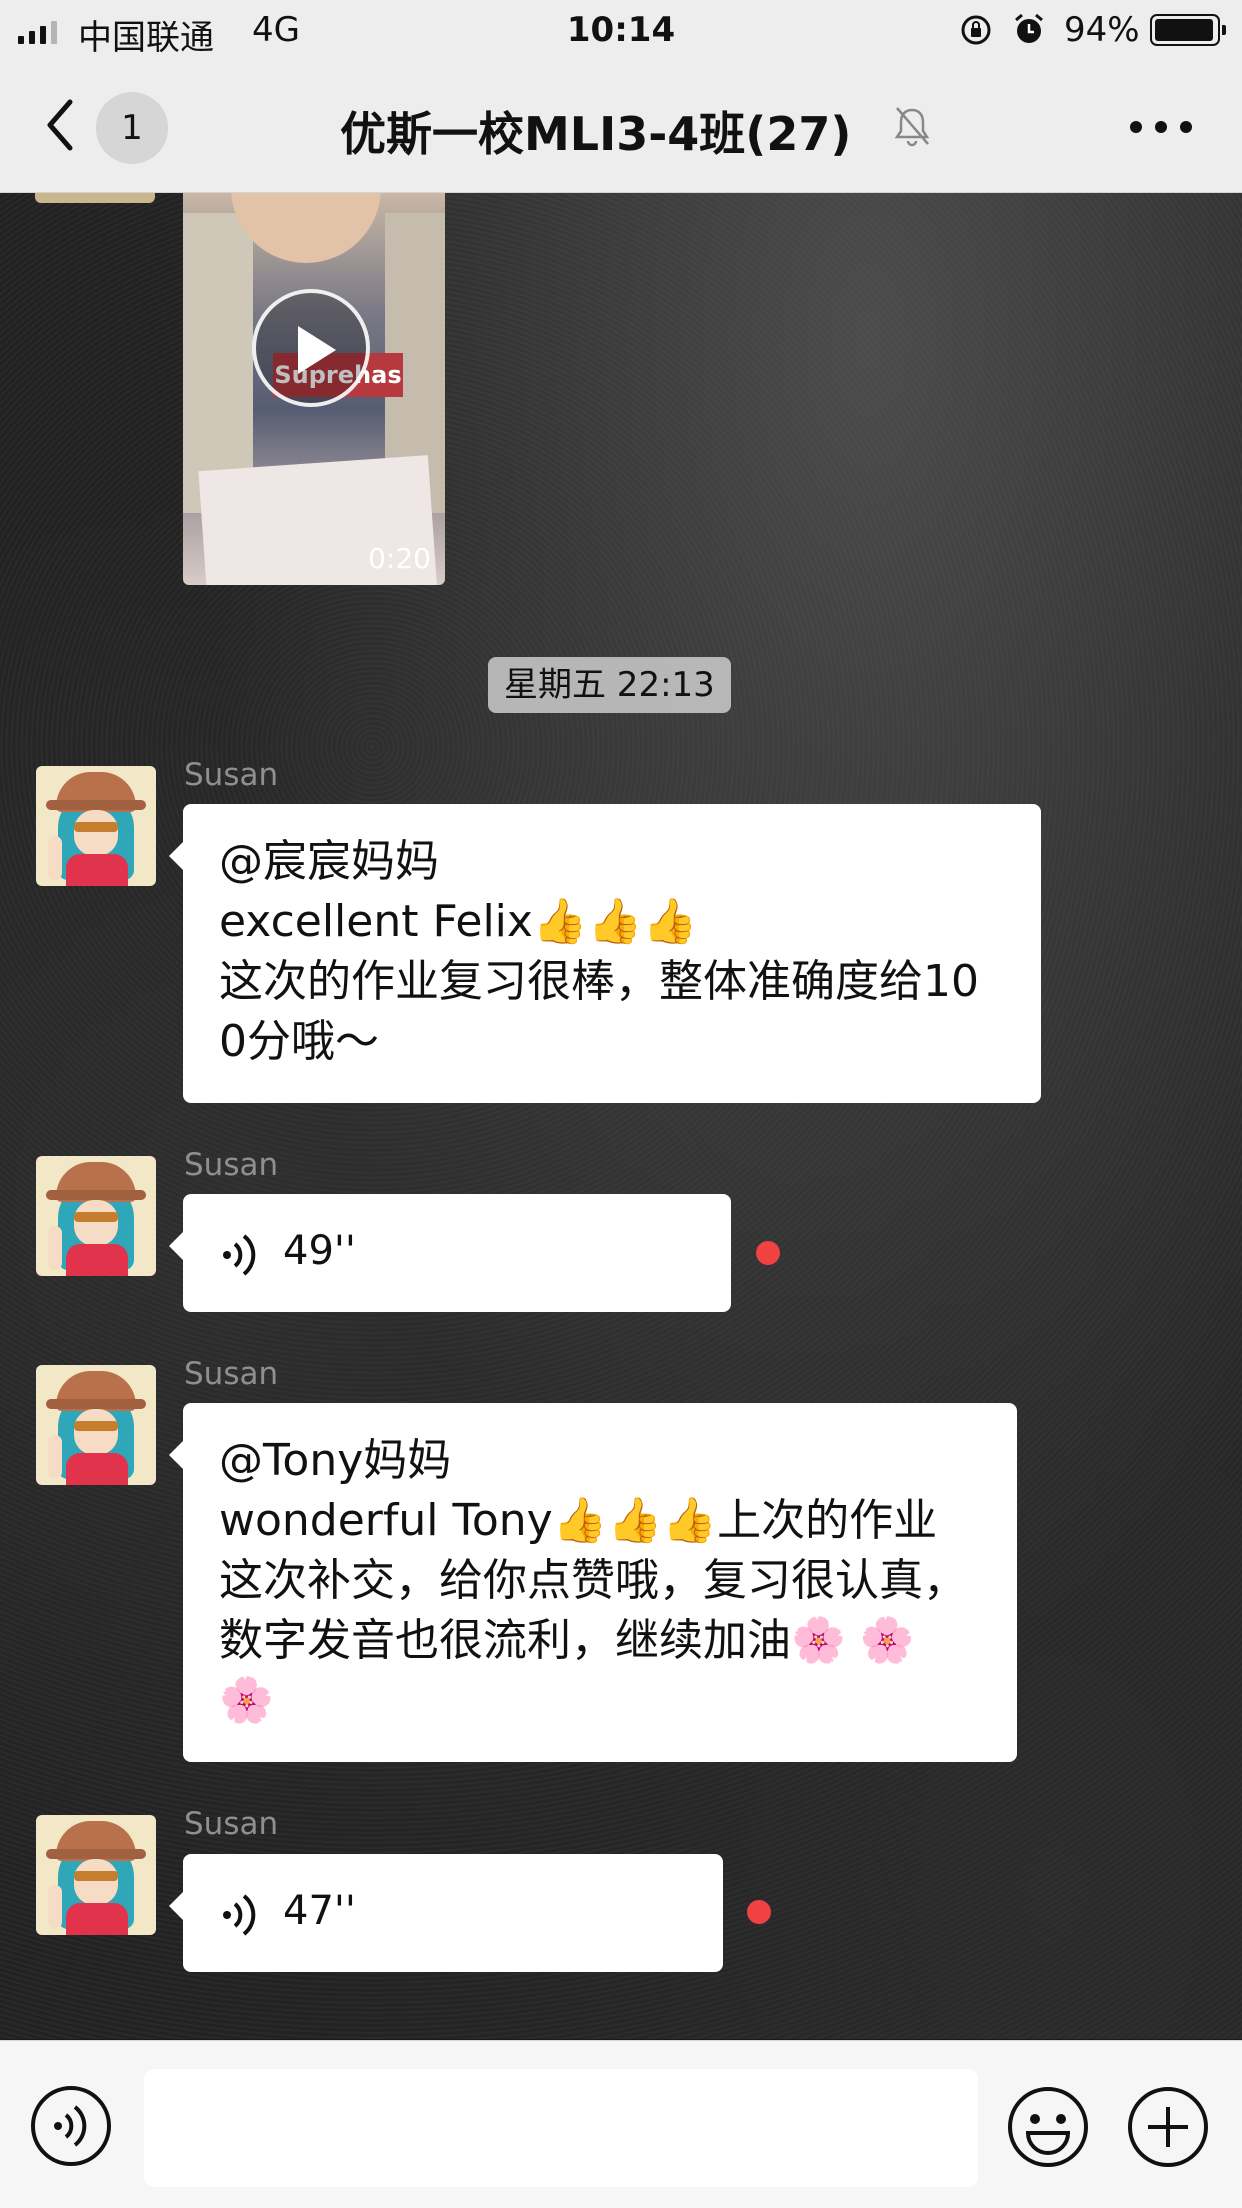 The image size is (1242, 2208). I want to click on voice-duration: 49'', so click(319, 1251).